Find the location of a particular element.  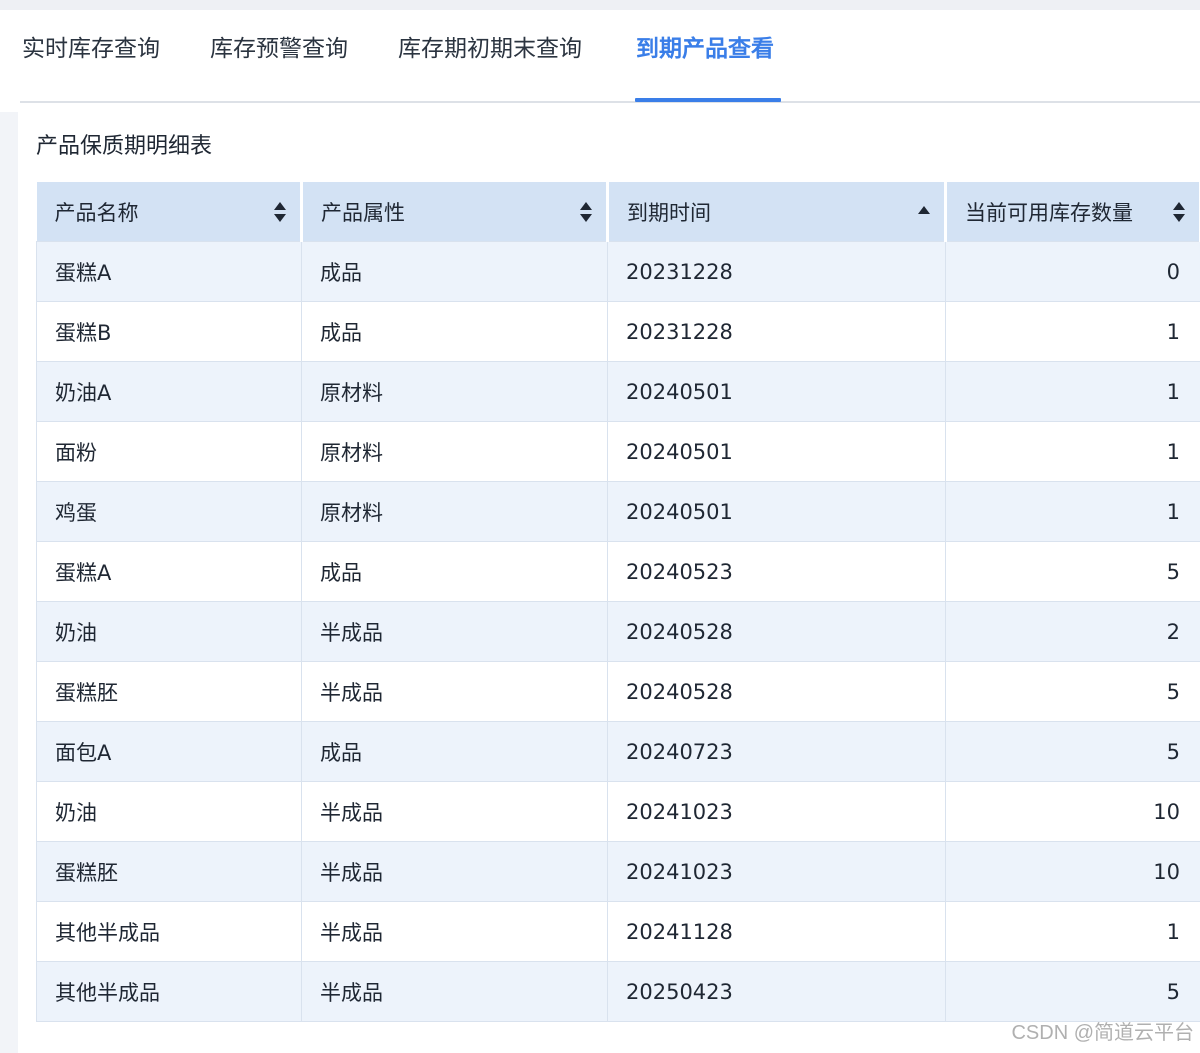

table-row: 奶油A 原材料 20240501 1 is located at coordinates (618, 391).